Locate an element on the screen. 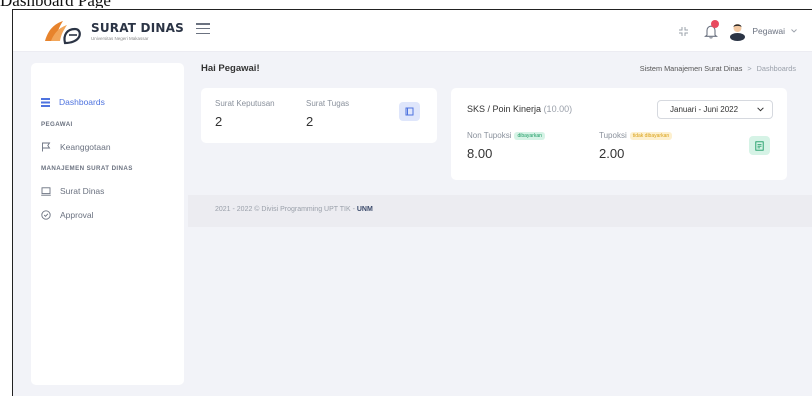  avatar-icon is located at coordinates (738, 32).